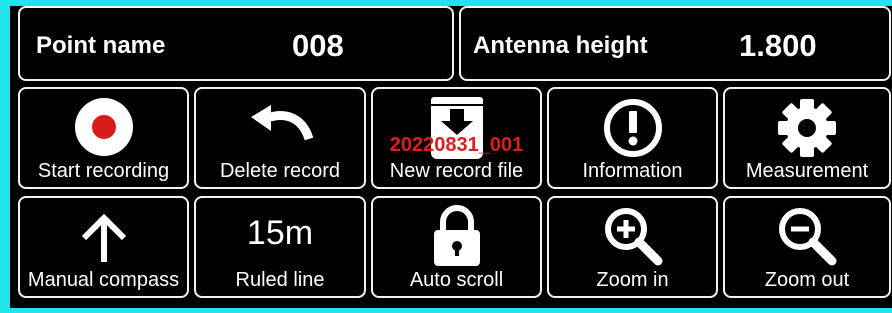 The width and height of the screenshot is (892, 313). I want to click on ruled-line-button: 15m Ruled line, so click(280, 247).